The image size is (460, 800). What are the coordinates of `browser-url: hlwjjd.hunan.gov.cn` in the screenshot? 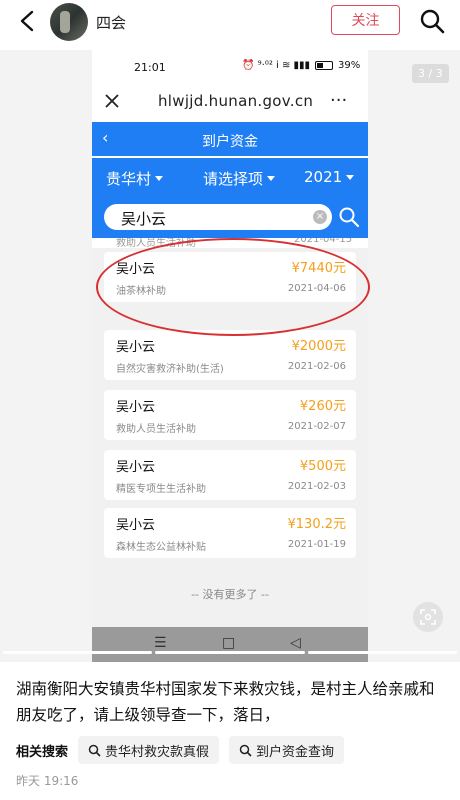 It's located at (236, 101).